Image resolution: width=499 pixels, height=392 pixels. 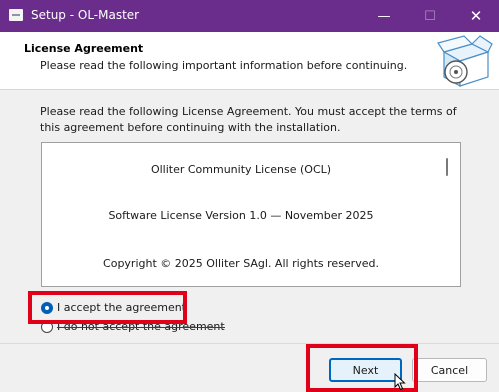 What do you see at coordinates (447, 167) in the screenshot?
I see `license-scrollbar` at bounding box center [447, 167].